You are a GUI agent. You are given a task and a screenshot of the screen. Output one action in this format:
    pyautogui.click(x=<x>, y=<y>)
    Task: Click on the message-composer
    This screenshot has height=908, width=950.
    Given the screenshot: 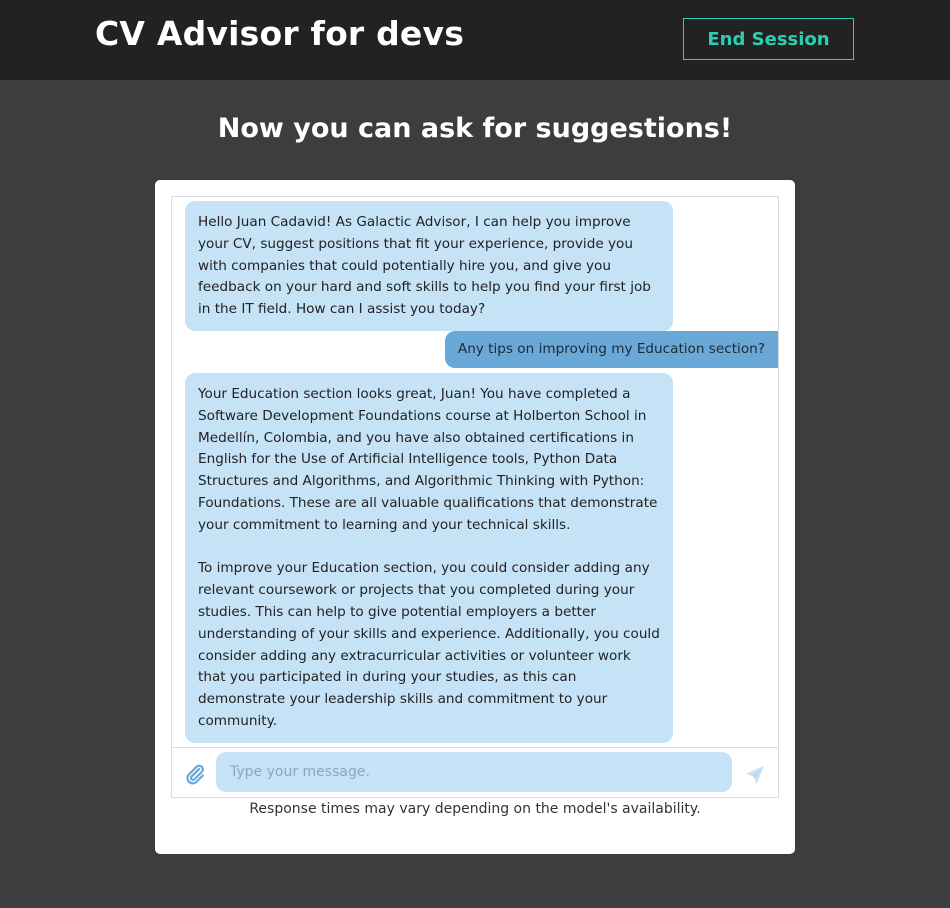 What is the action you would take?
    pyautogui.click(x=475, y=772)
    